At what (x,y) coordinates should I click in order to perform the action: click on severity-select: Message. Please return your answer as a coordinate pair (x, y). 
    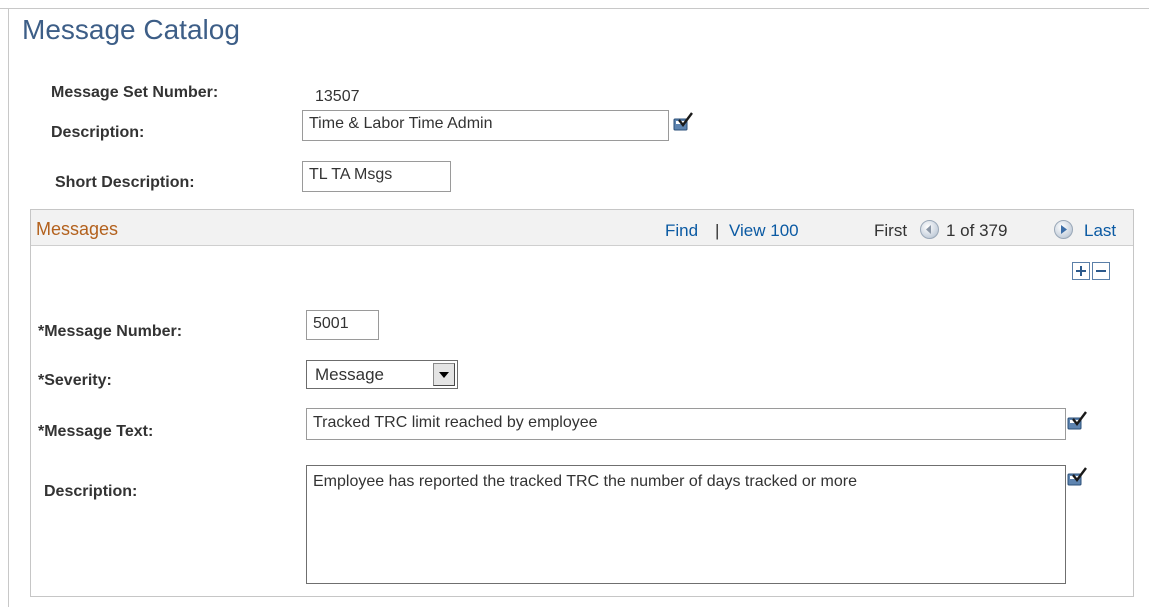
    Looking at the image, I should click on (382, 374).